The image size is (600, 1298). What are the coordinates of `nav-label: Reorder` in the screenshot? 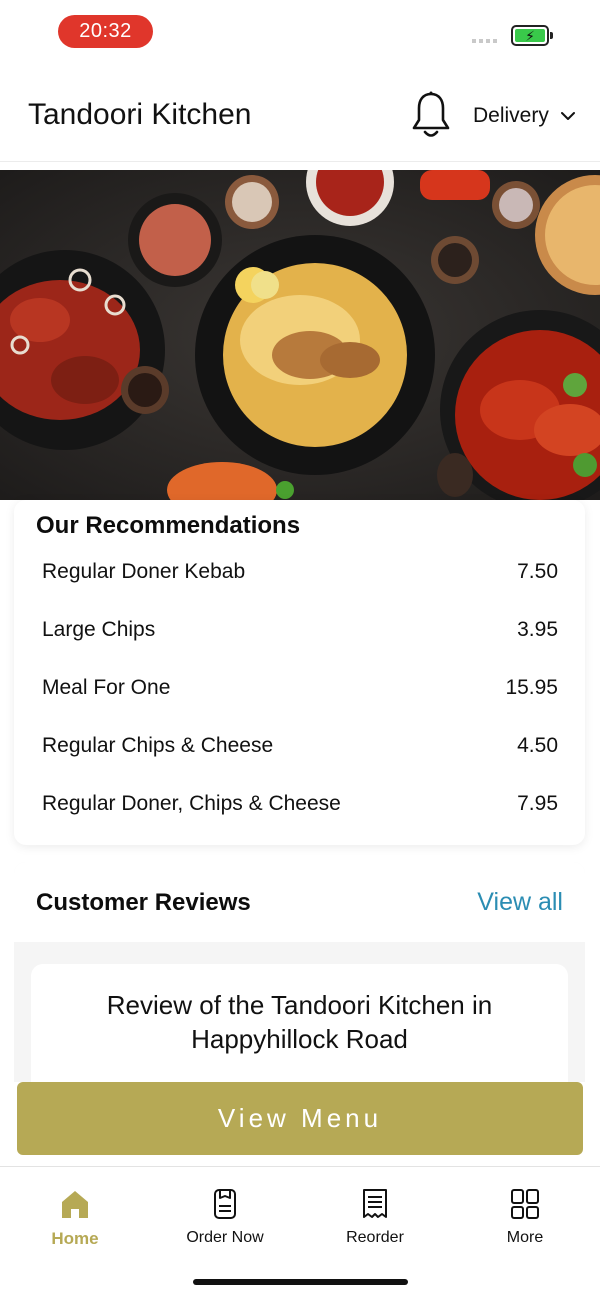 It's located at (375, 1237).